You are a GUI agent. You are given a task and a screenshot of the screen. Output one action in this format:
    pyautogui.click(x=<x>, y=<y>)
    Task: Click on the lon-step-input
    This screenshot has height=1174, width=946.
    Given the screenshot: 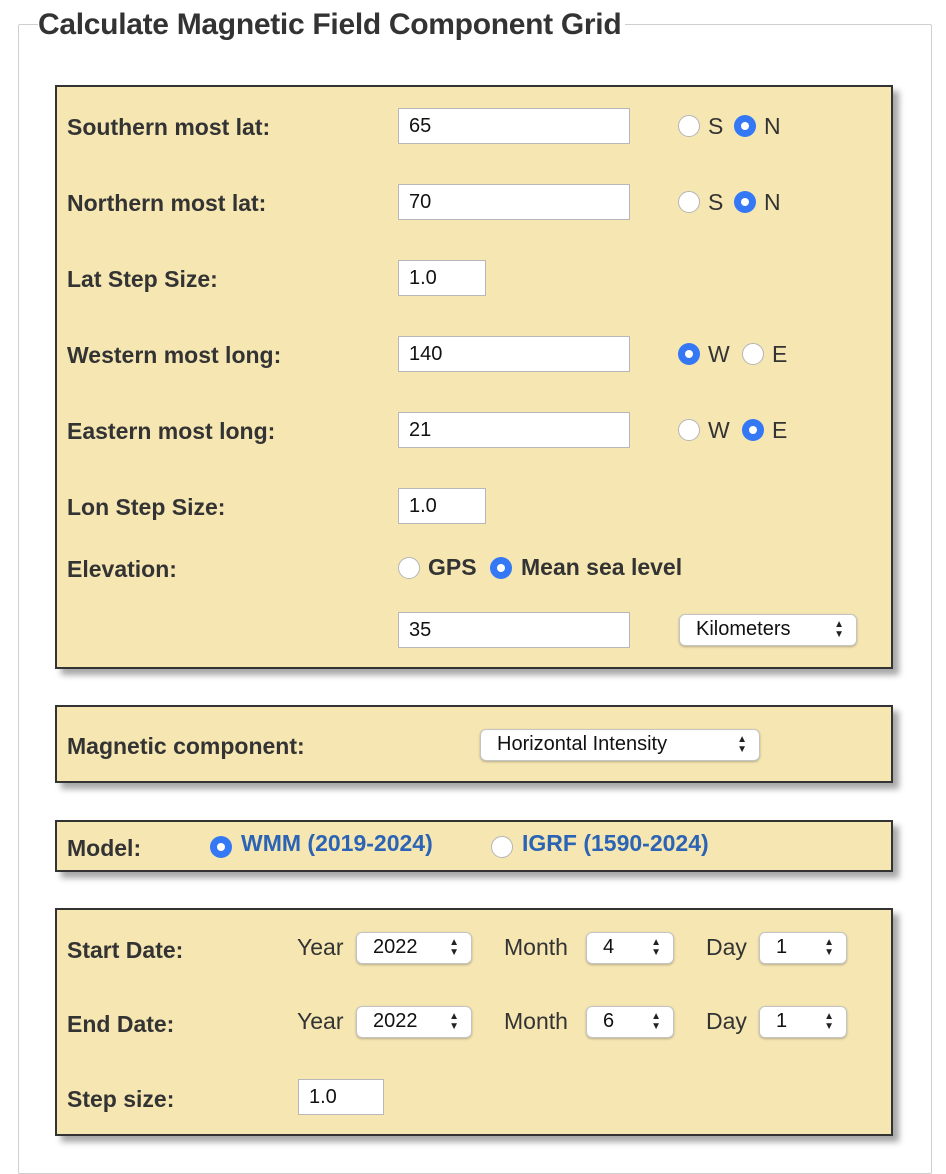 What is the action you would take?
    pyautogui.click(x=442, y=506)
    